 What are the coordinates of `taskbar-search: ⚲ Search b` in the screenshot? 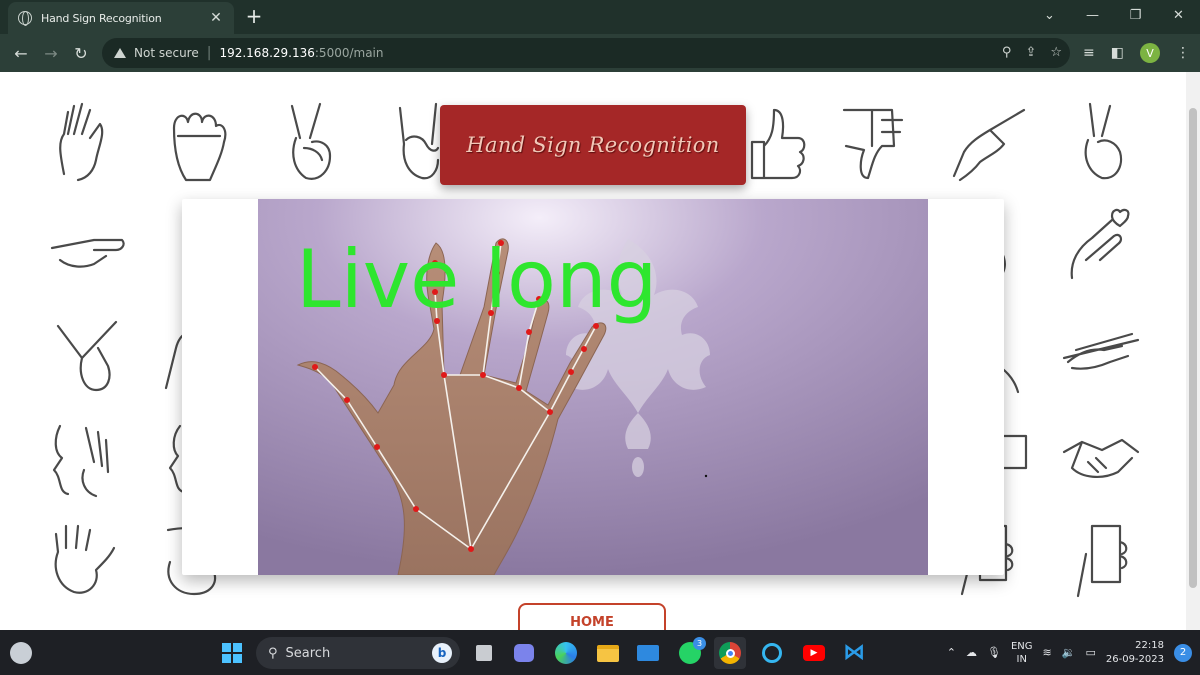 It's located at (358, 653).